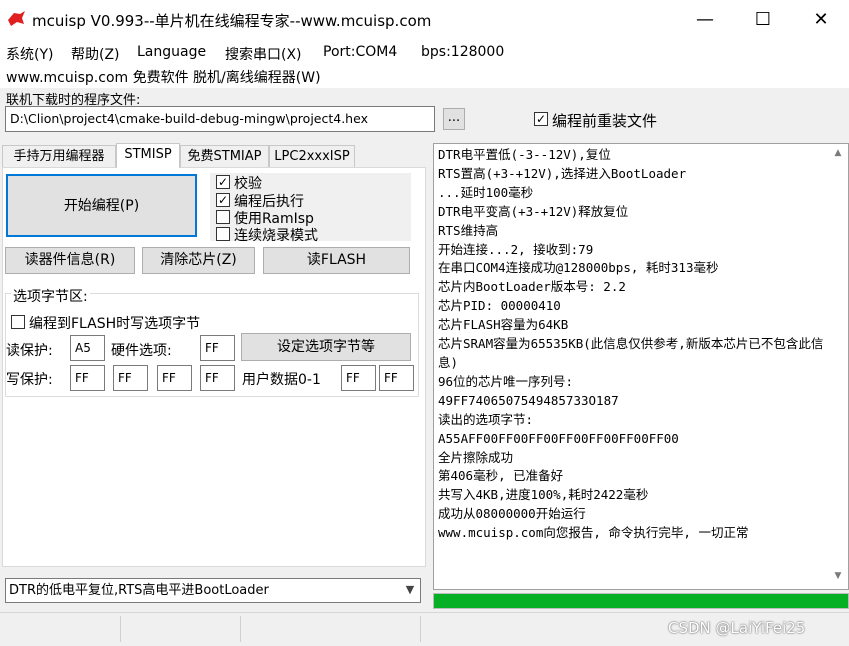 This screenshot has height=646, width=849. I want to click on reset-mode-select: DTR的低电平复位,RTS高电平进BootLoader, so click(213, 590).